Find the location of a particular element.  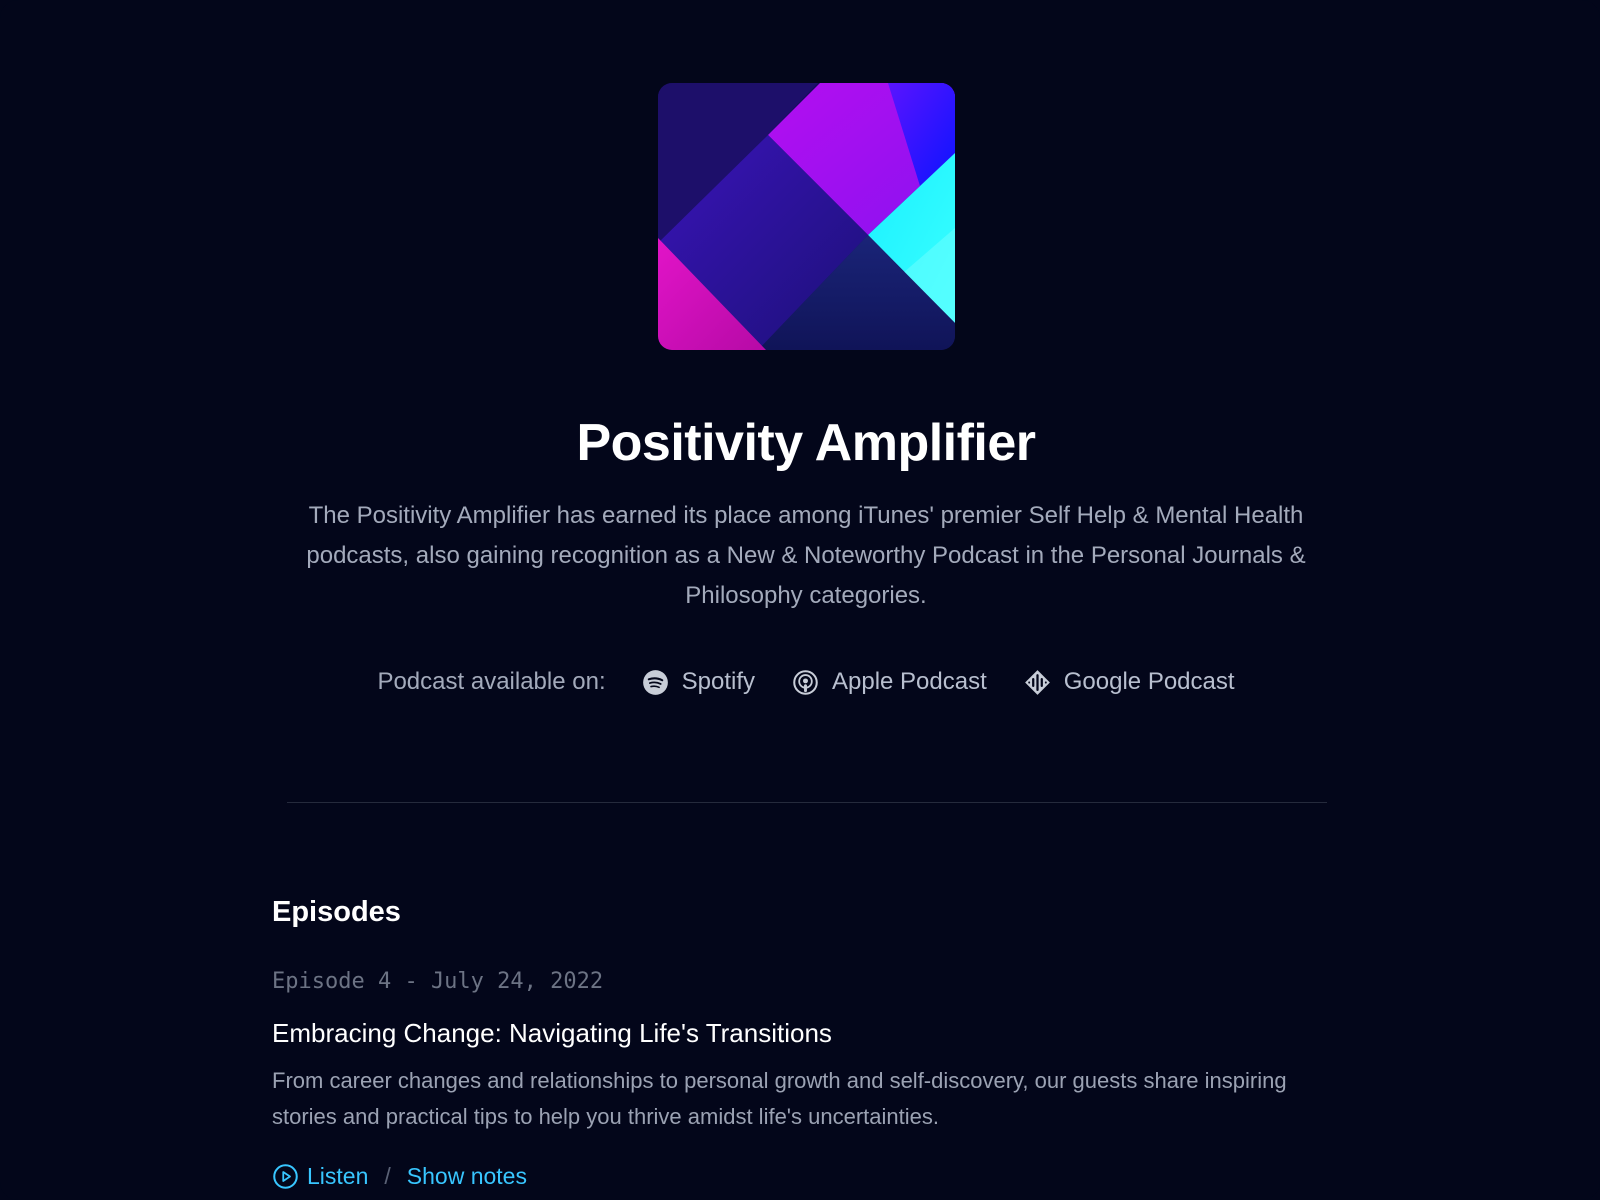

podcast-cover-art is located at coordinates (806, 216).